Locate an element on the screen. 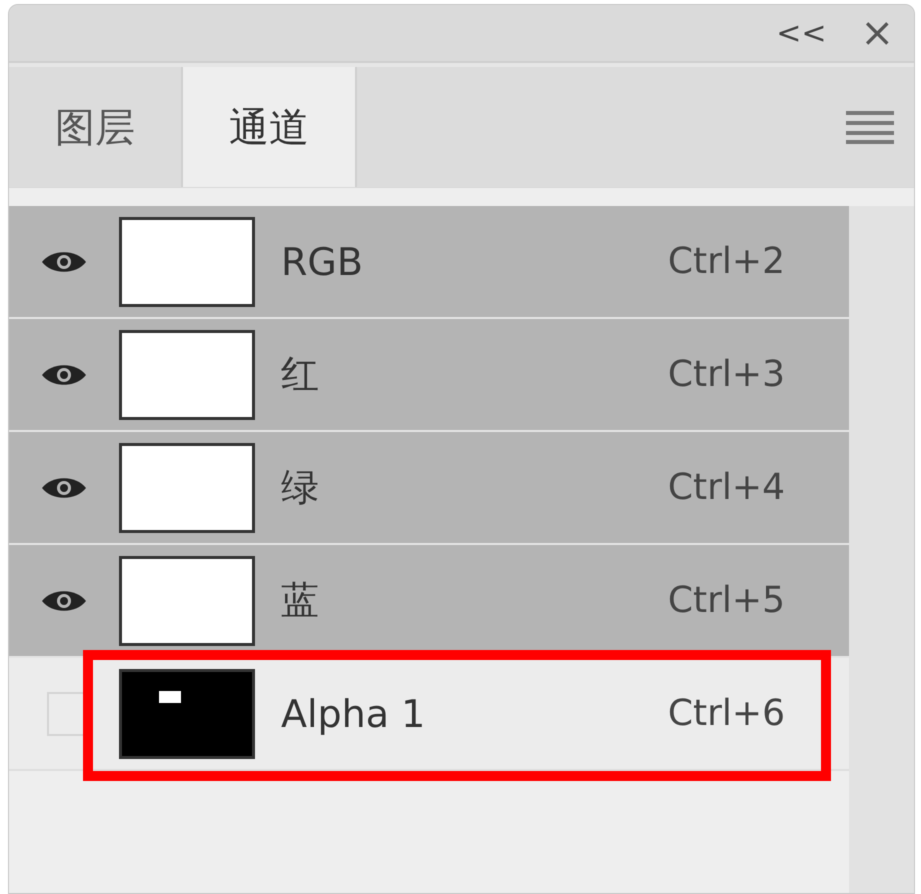  shortcut-label: Ctrl+4 is located at coordinates (726, 487).